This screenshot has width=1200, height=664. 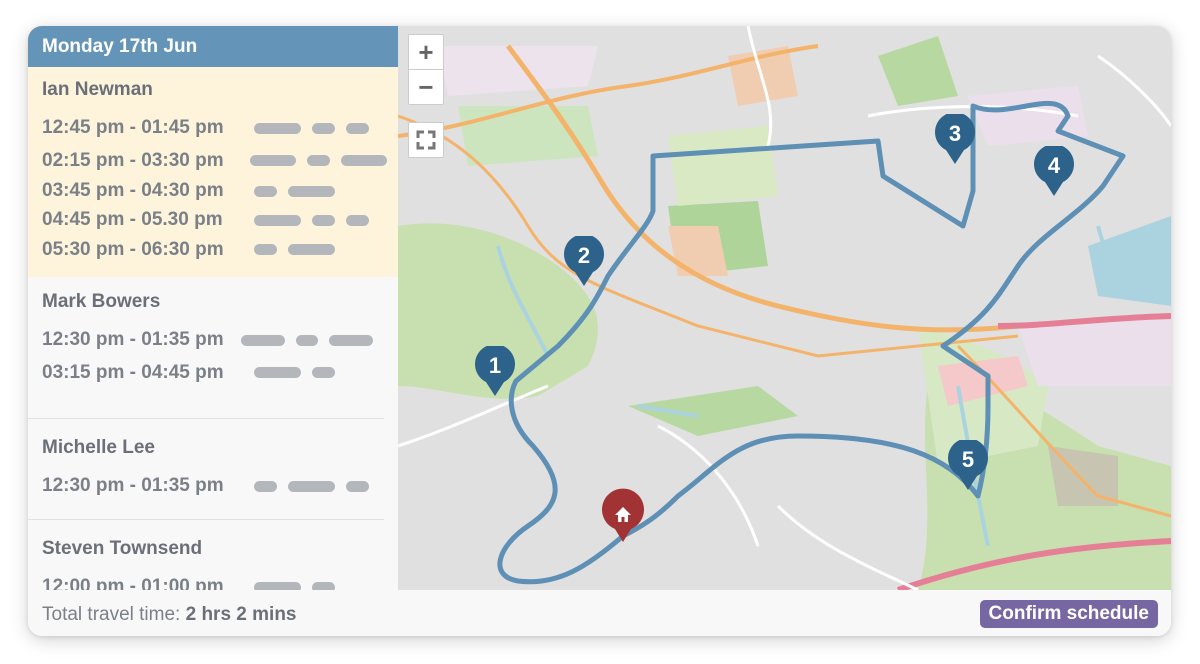 I want to click on time-slot: 03:15 pm - 04:45 pm, so click(x=213, y=372).